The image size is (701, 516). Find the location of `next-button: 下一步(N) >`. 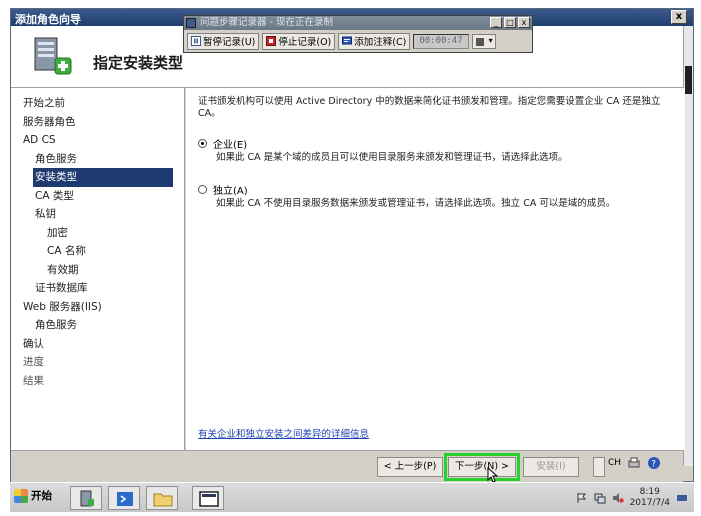

next-button: 下一步(N) > is located at coordinates (482, 467).